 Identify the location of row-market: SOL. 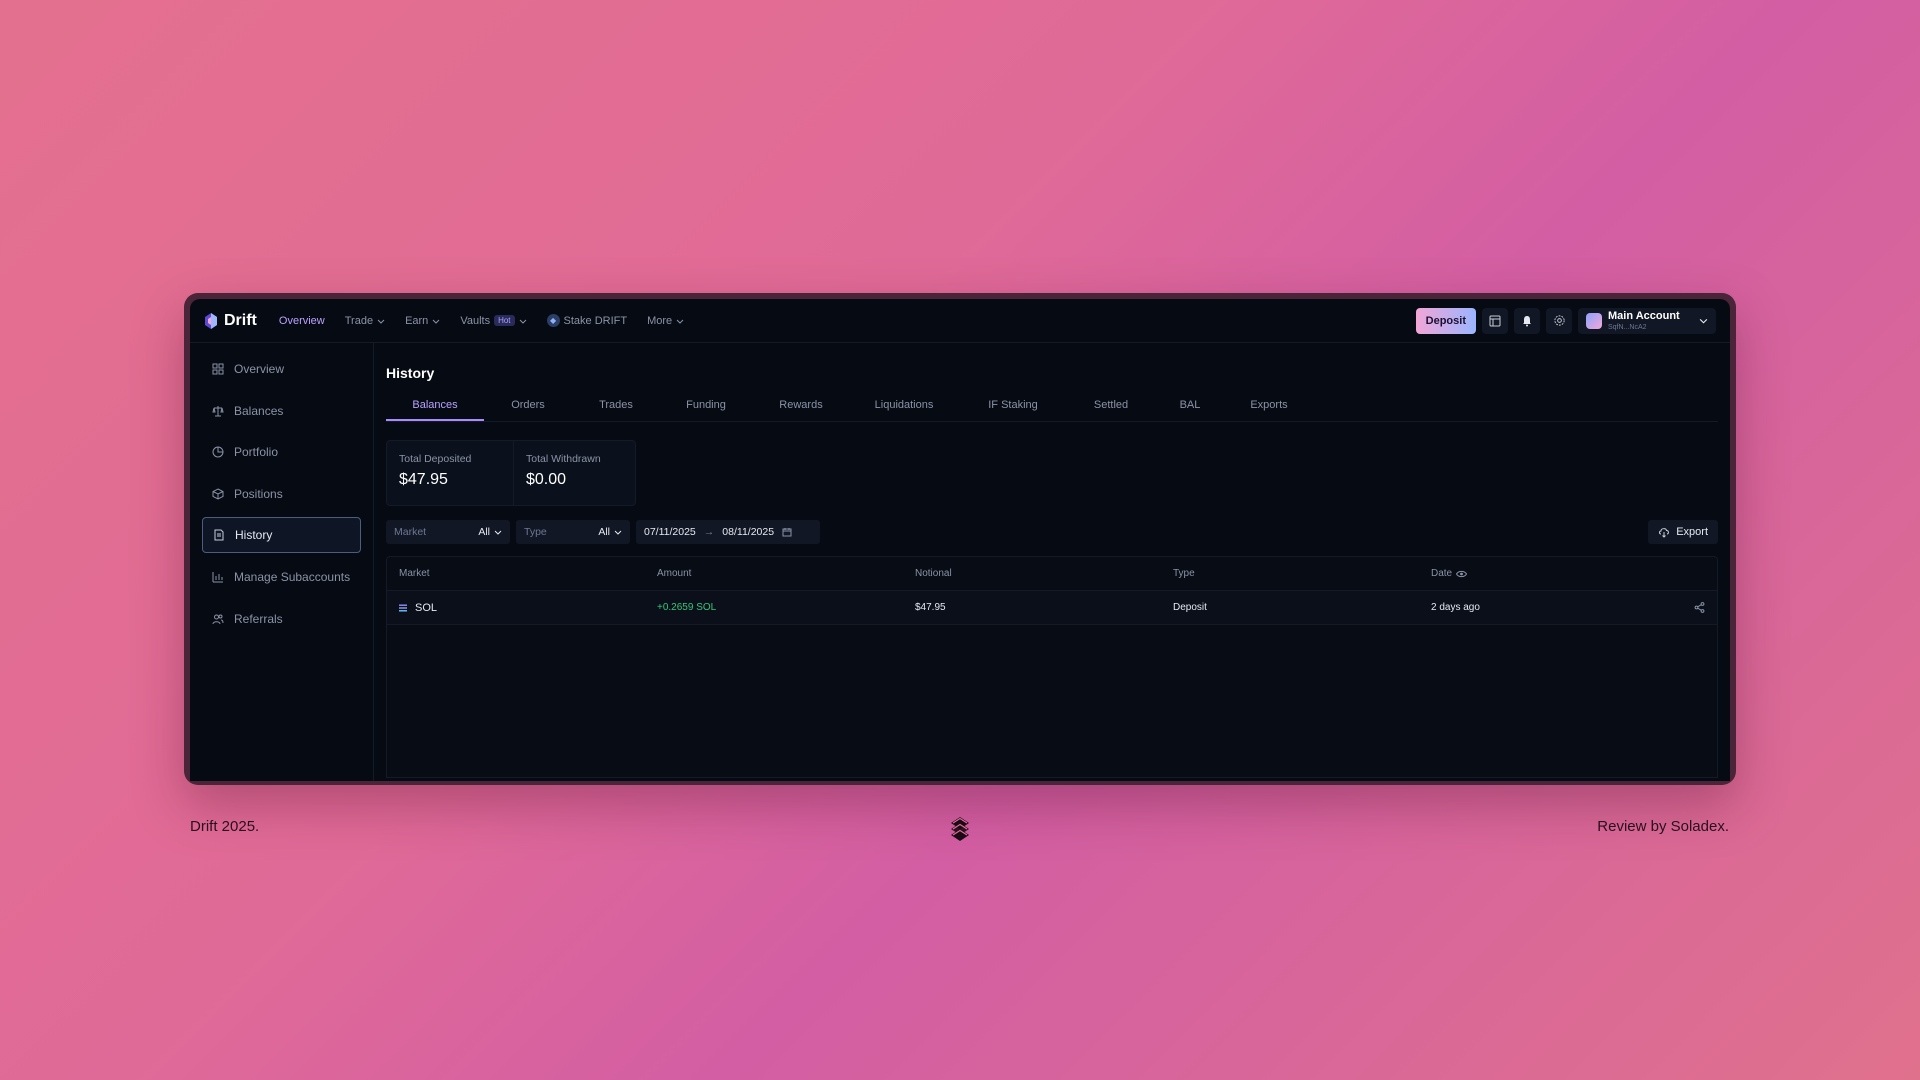
(528, 608).